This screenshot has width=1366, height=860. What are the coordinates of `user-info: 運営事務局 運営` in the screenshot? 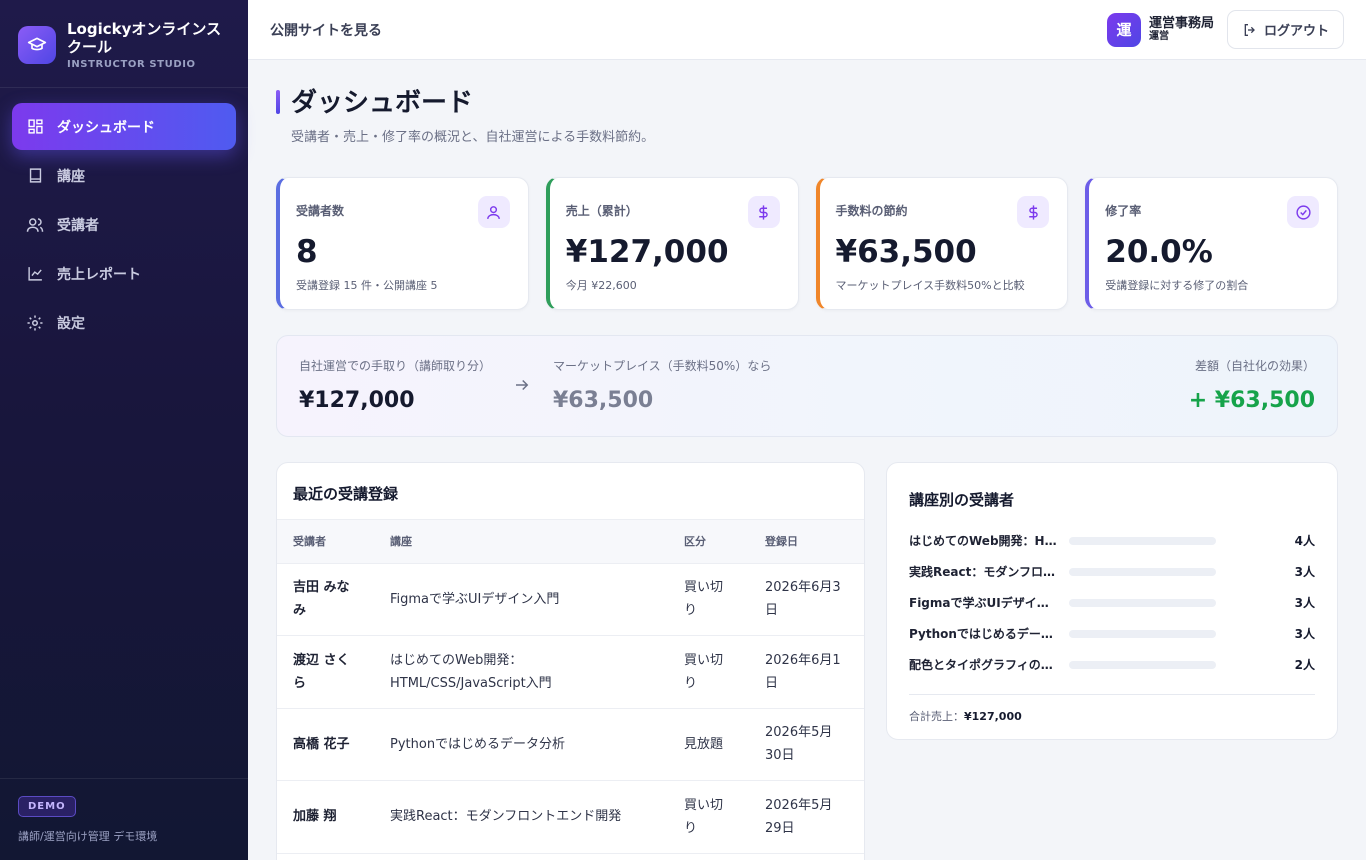 It's located at (1181, 30).